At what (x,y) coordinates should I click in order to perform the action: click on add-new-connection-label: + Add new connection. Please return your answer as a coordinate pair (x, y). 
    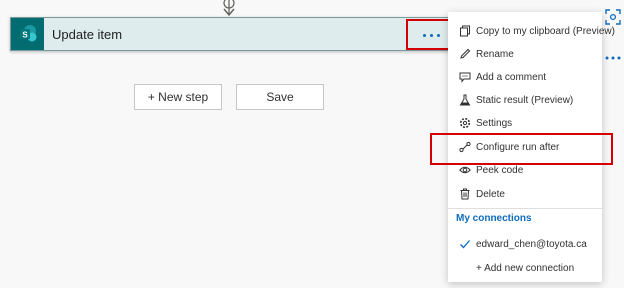
    Looking at the image, I should click on (525, 268).